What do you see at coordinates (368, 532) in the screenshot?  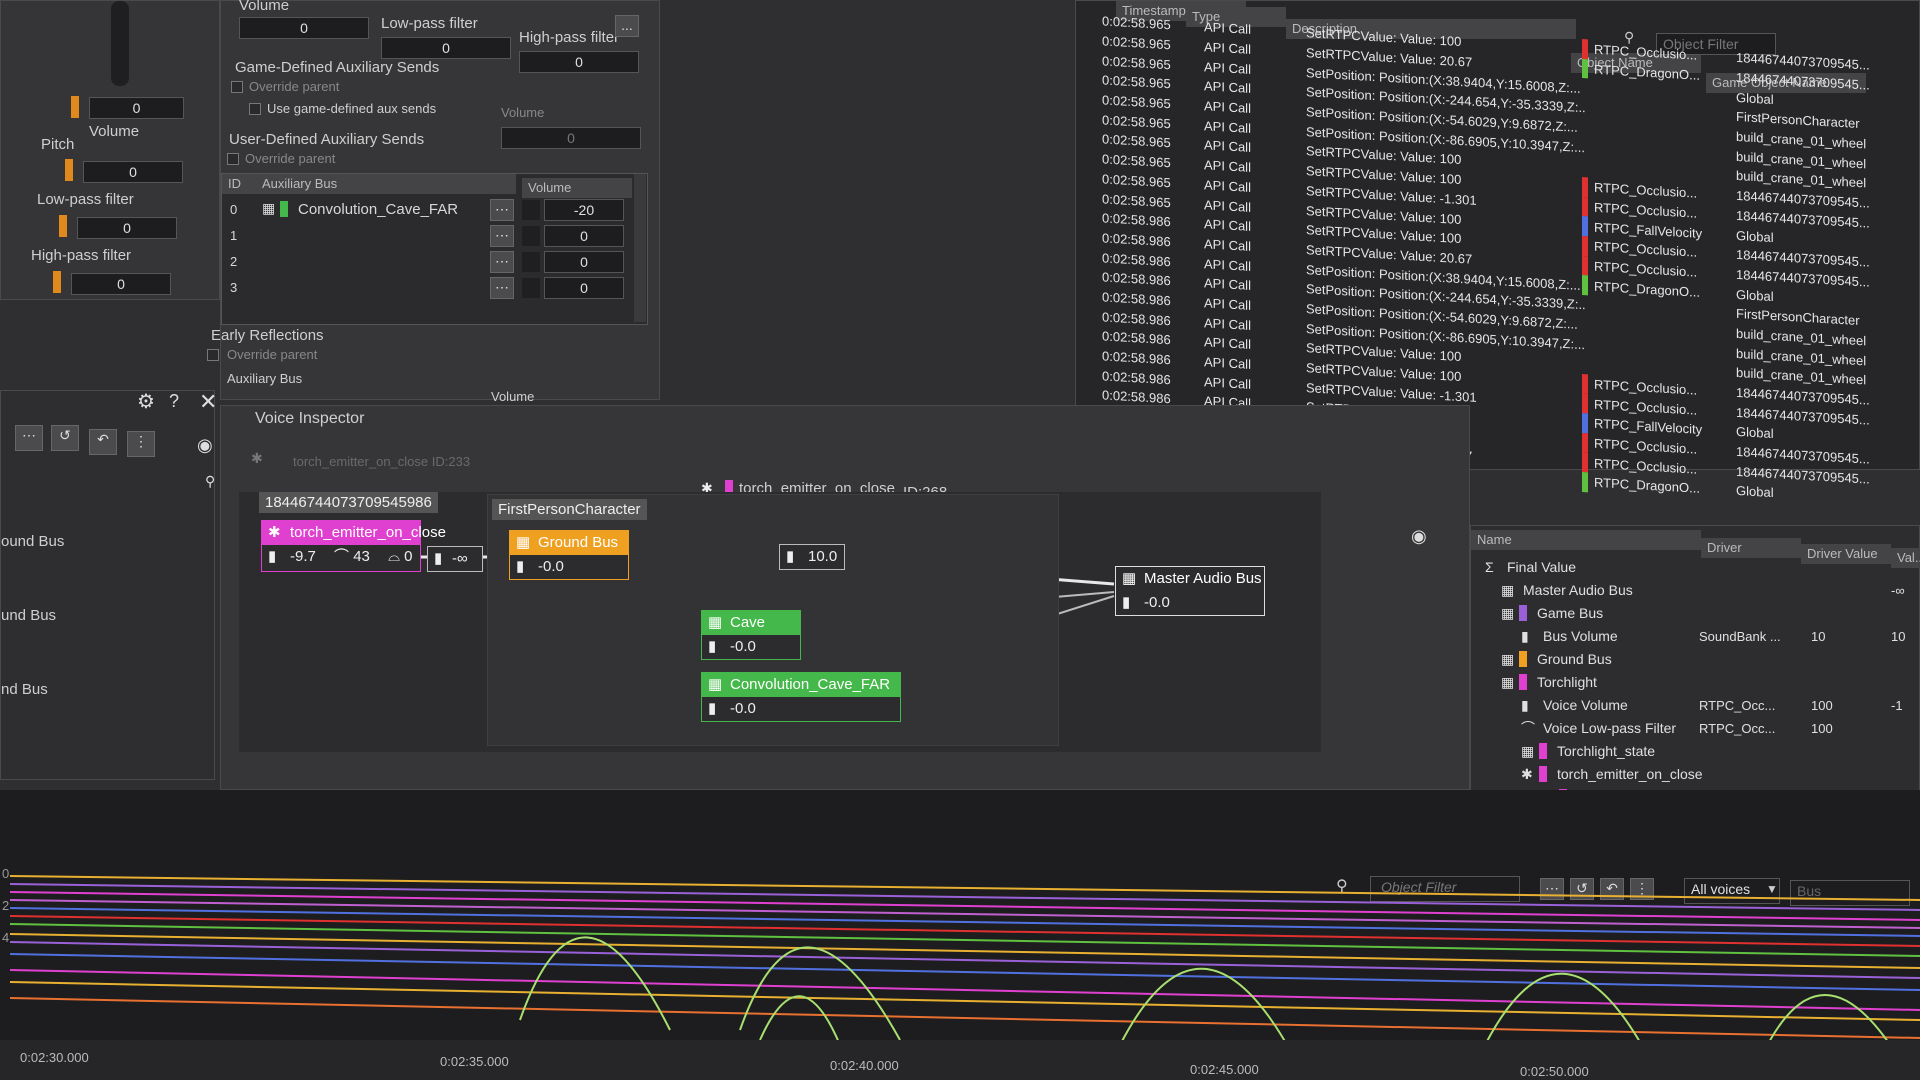 I see `emitter-name: torch_emitter_on_close` at bounding box center [368, 532].